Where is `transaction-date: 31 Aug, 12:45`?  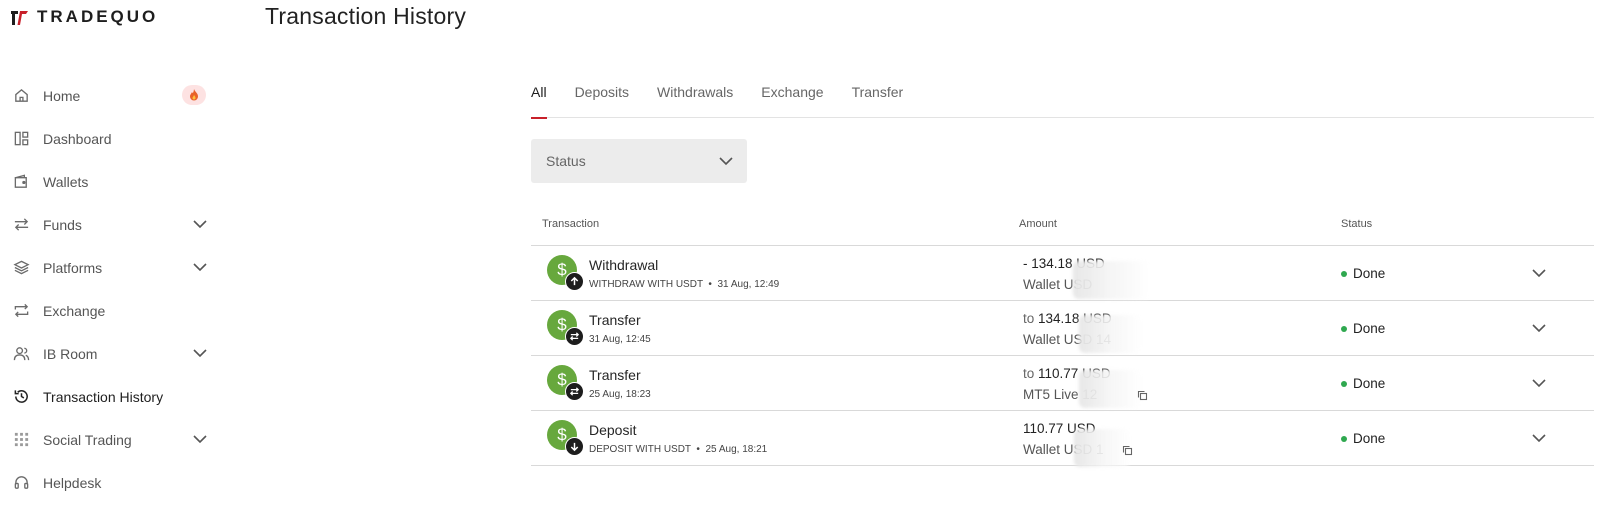
transaction-date: 31 Aug, 12:45 is located at coordinates (620, 339).